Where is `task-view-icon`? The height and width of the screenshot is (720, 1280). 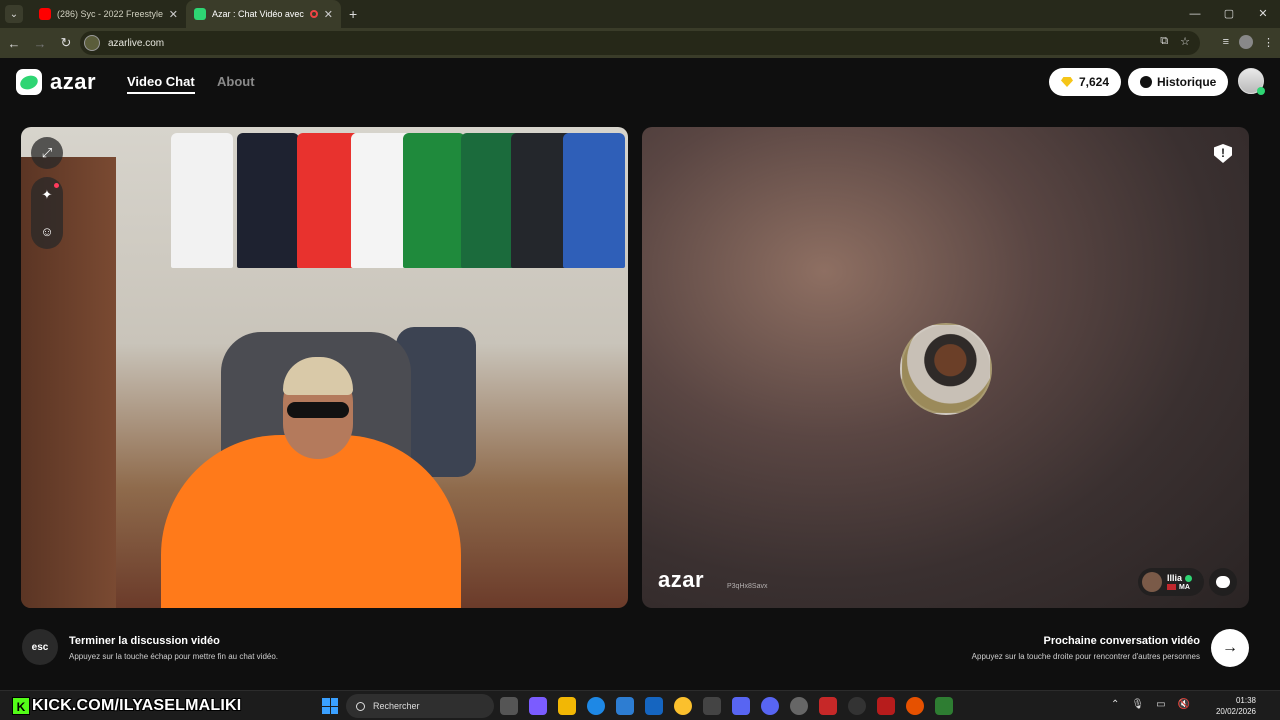 task-view-icon is located at coordinates (509, 706).